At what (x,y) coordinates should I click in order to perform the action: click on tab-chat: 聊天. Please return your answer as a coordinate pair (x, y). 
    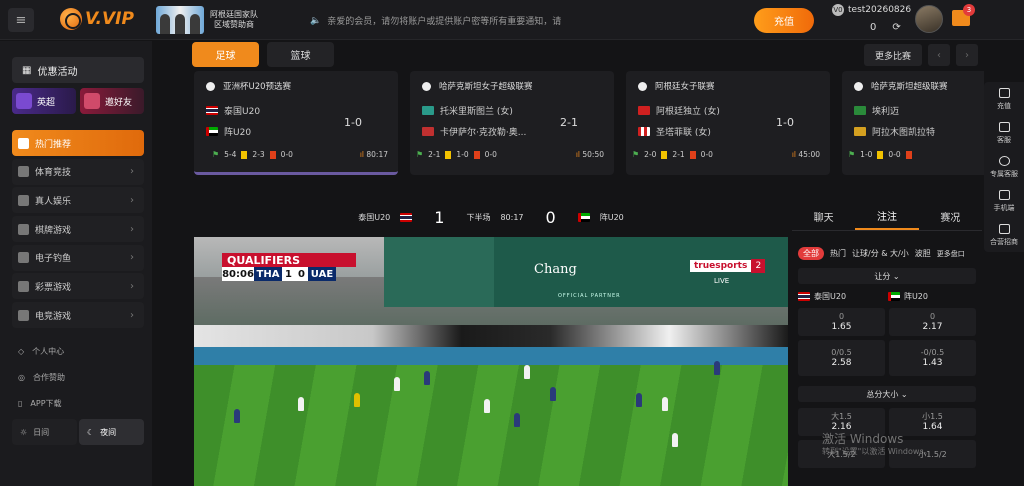
    Looking at the image, I should click on (823, 216).